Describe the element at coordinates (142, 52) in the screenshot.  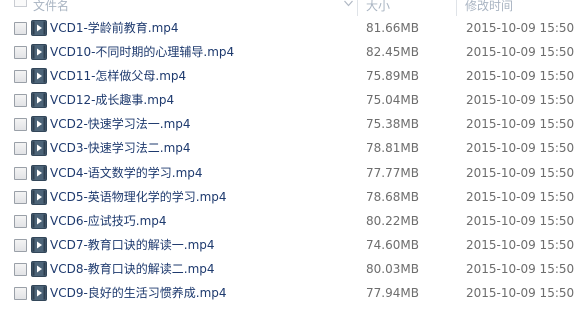
I see `file-name: VCD10-不同时期的心理辅导.mp4` at that location.